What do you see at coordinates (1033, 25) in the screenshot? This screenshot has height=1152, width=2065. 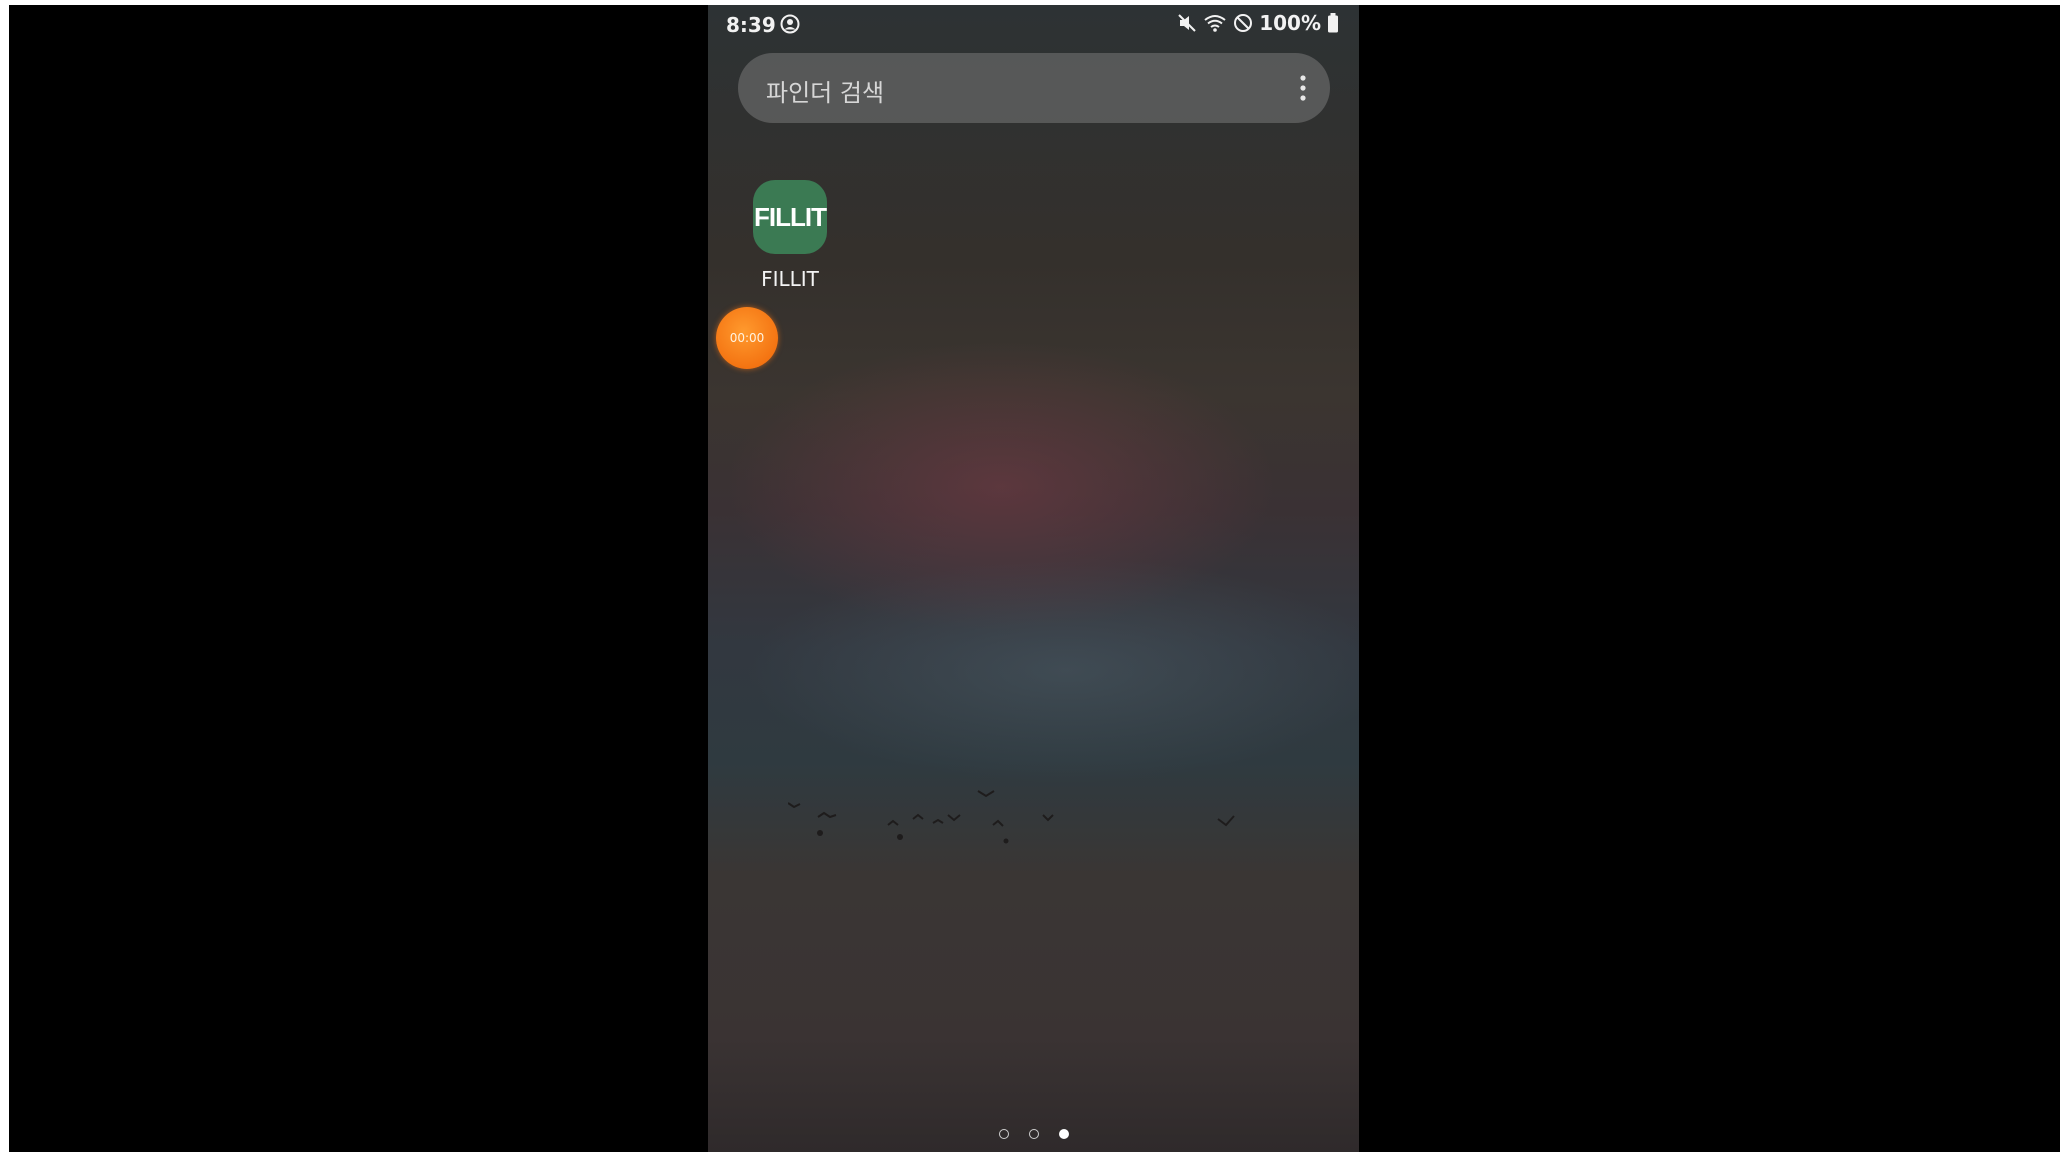 I see `status-bar: 8:39 100%` at bounding box center [1033, 25].